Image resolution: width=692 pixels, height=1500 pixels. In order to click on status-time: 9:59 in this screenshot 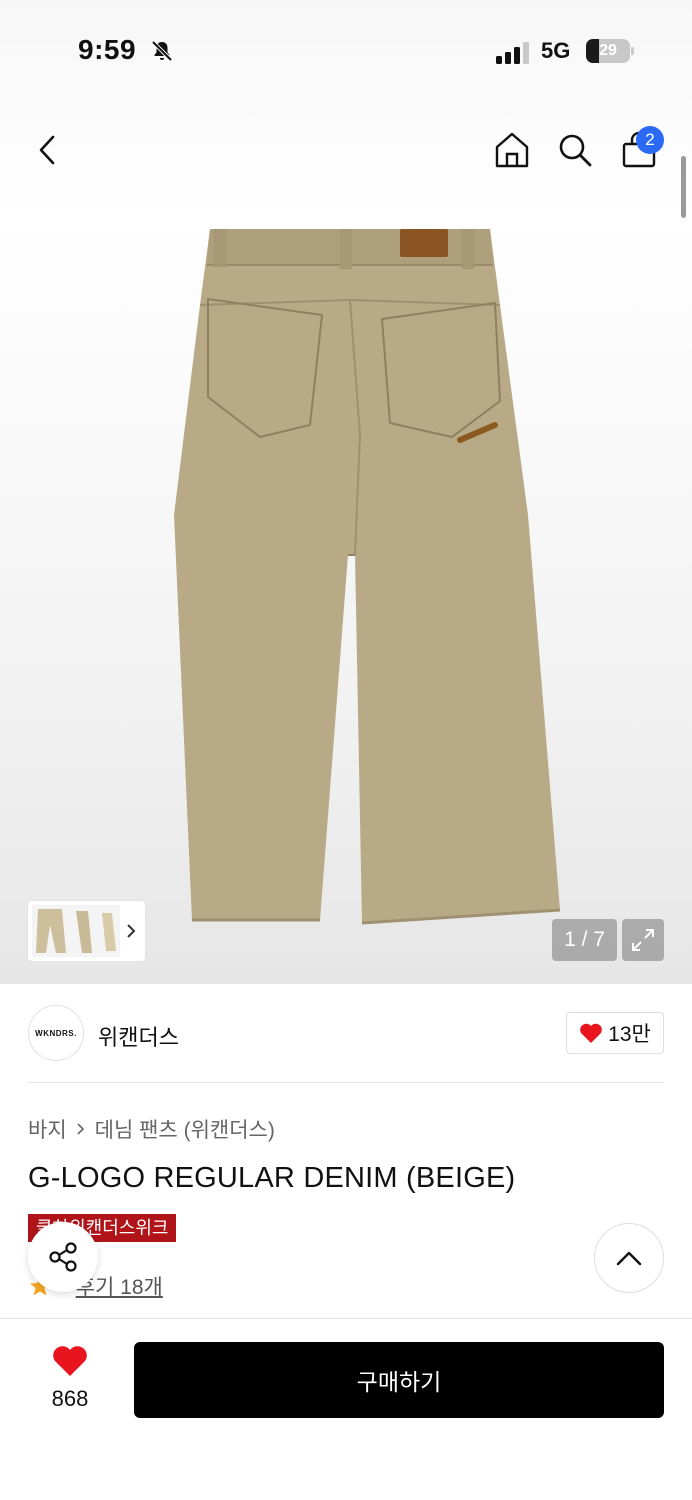, I will do `click(107, 49)`.